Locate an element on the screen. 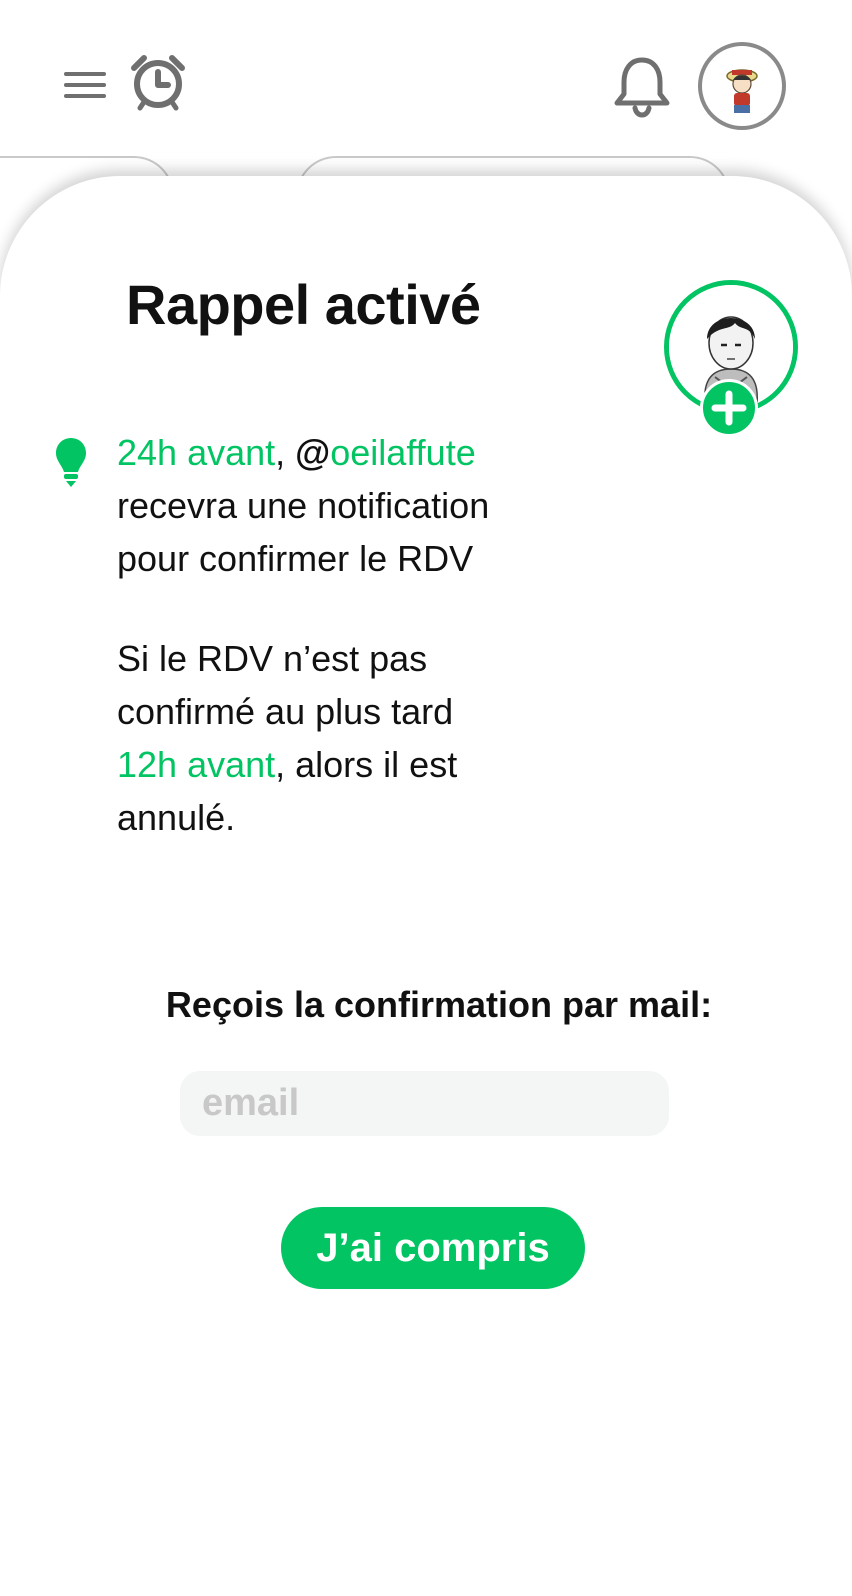  cancel-line-2: confirmé au plus tard is located at coordinates (285, 711).